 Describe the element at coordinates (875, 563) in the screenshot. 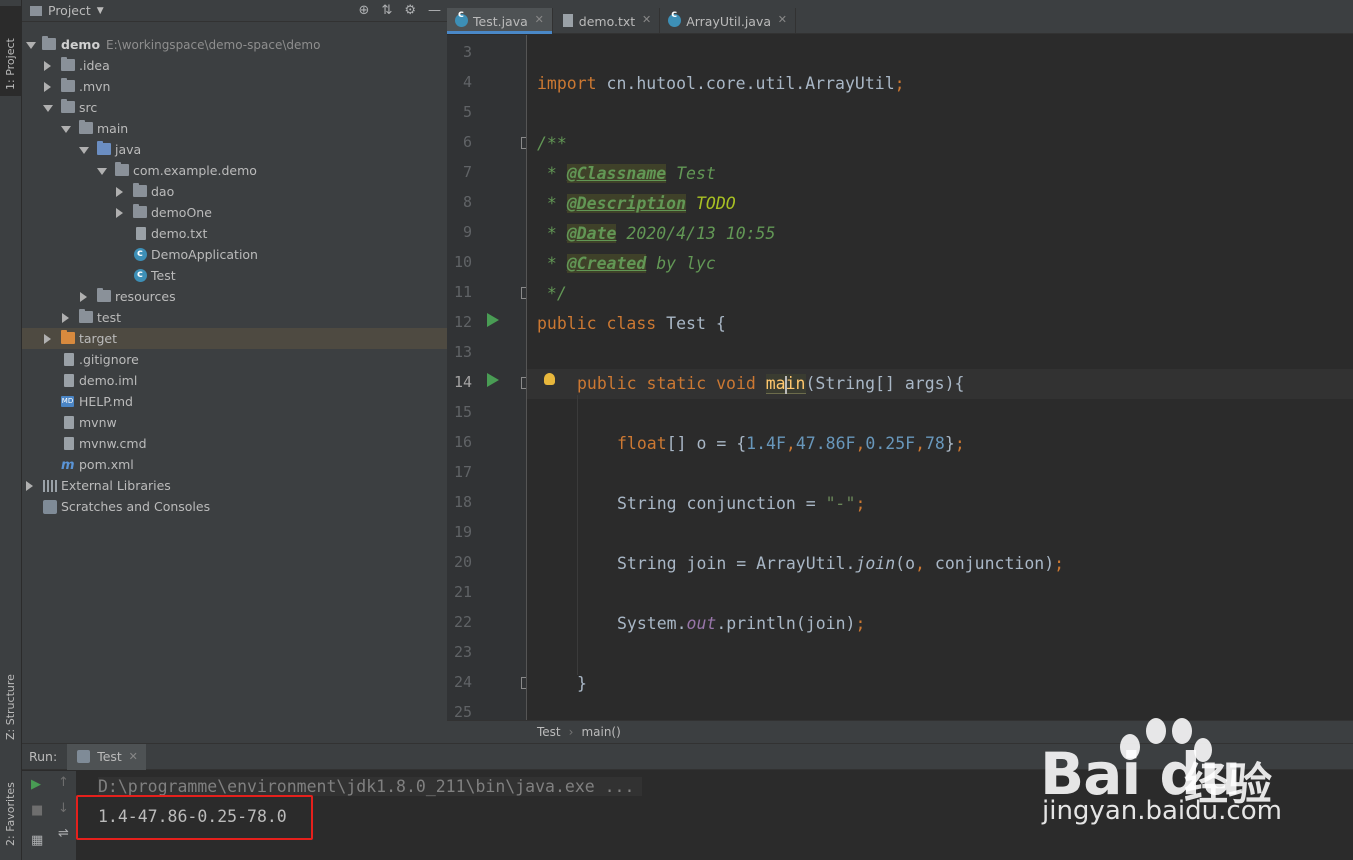

I see `code-token: join` at that location.